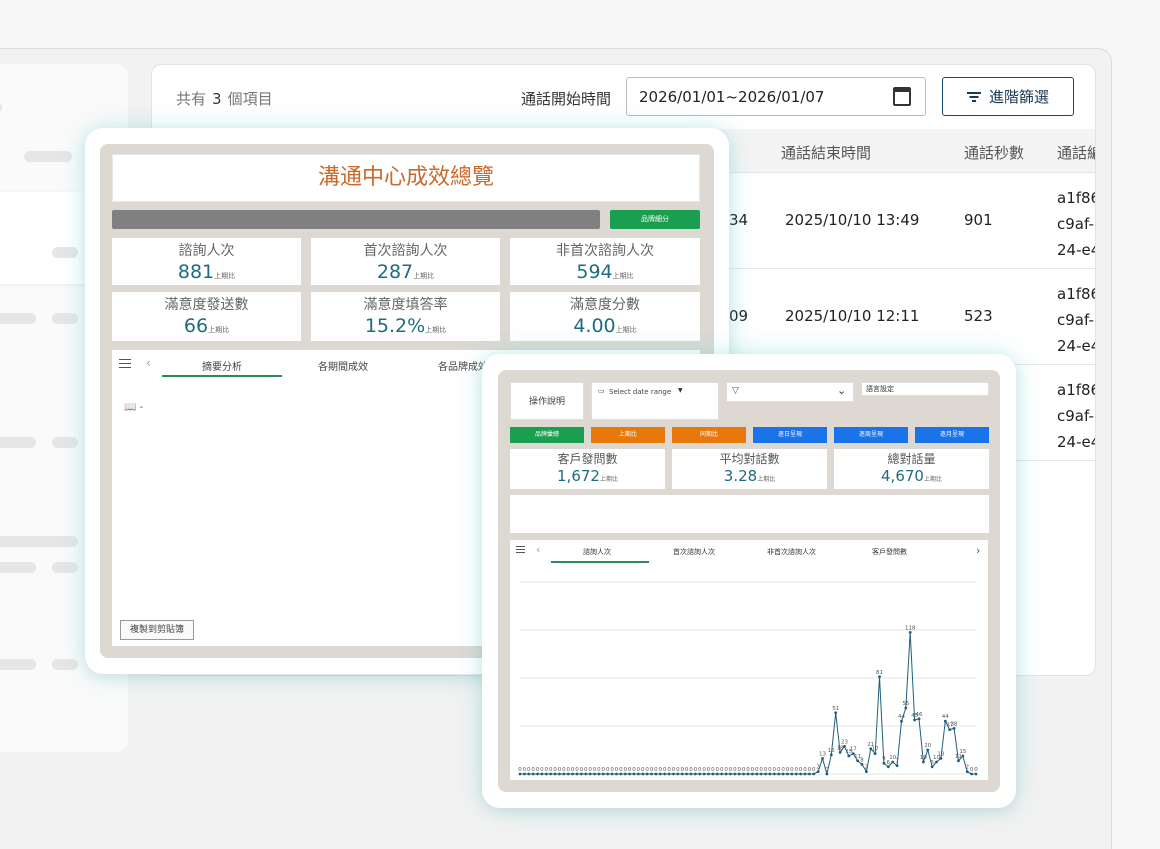 This screenshot has height=849, width=1160. What do you see at coordinates (901, 717) in the screenshot?
I see `data-label: 44` at bounding box center [901, 717].